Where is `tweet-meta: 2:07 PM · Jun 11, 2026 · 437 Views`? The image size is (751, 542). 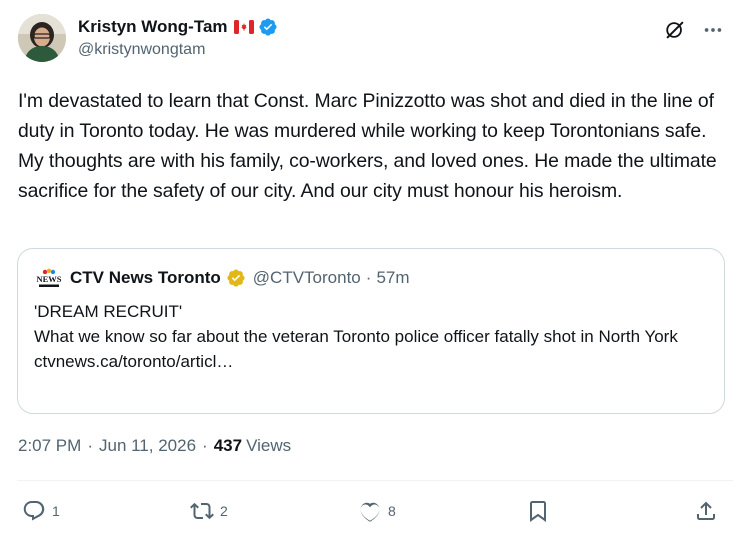
tweet-meta: 2:07 PM · Jun 11, 2026 · 437 Views is located at coordinates (154, 446).